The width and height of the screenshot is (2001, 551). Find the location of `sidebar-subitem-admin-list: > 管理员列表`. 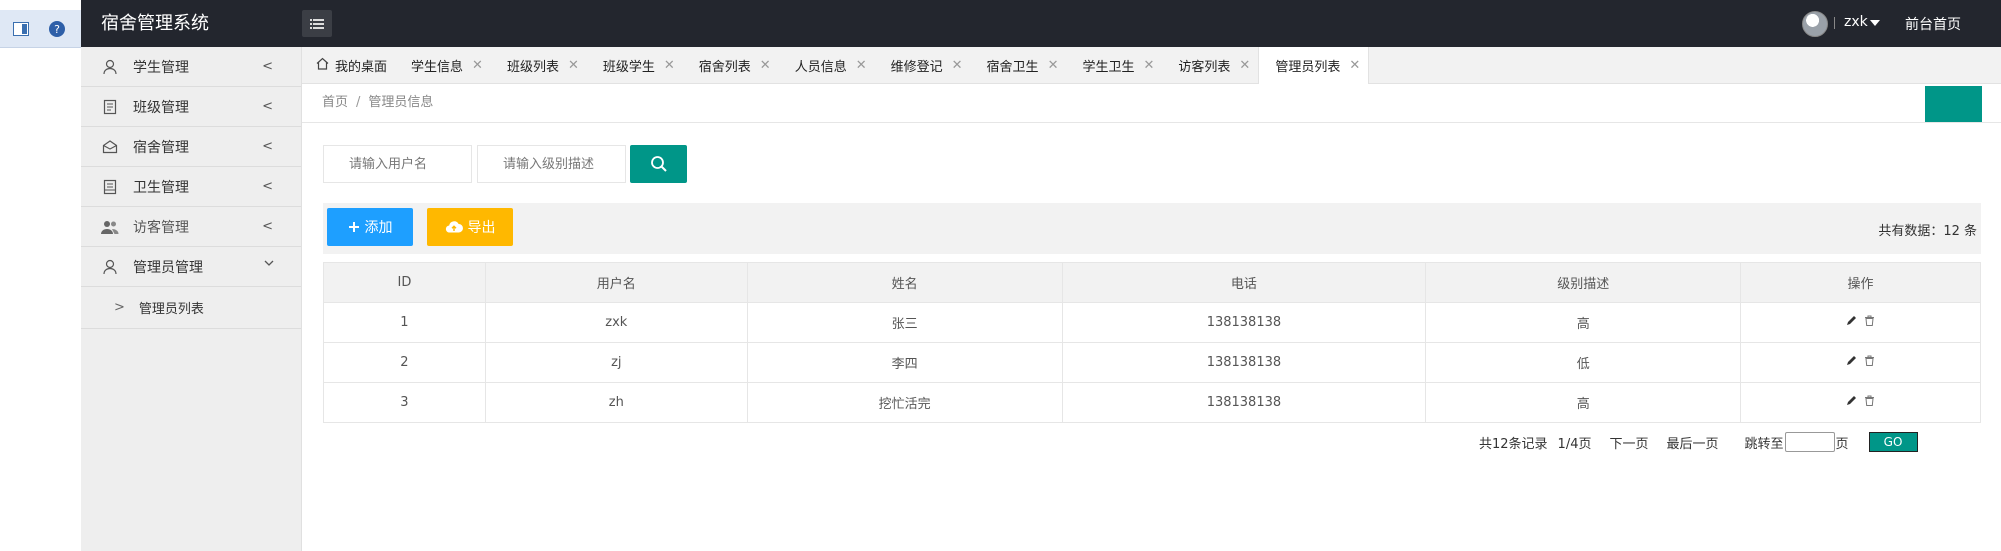

sidebar-subitem-admin-list: > 管理员列表 is located at coordinates (191, 308).